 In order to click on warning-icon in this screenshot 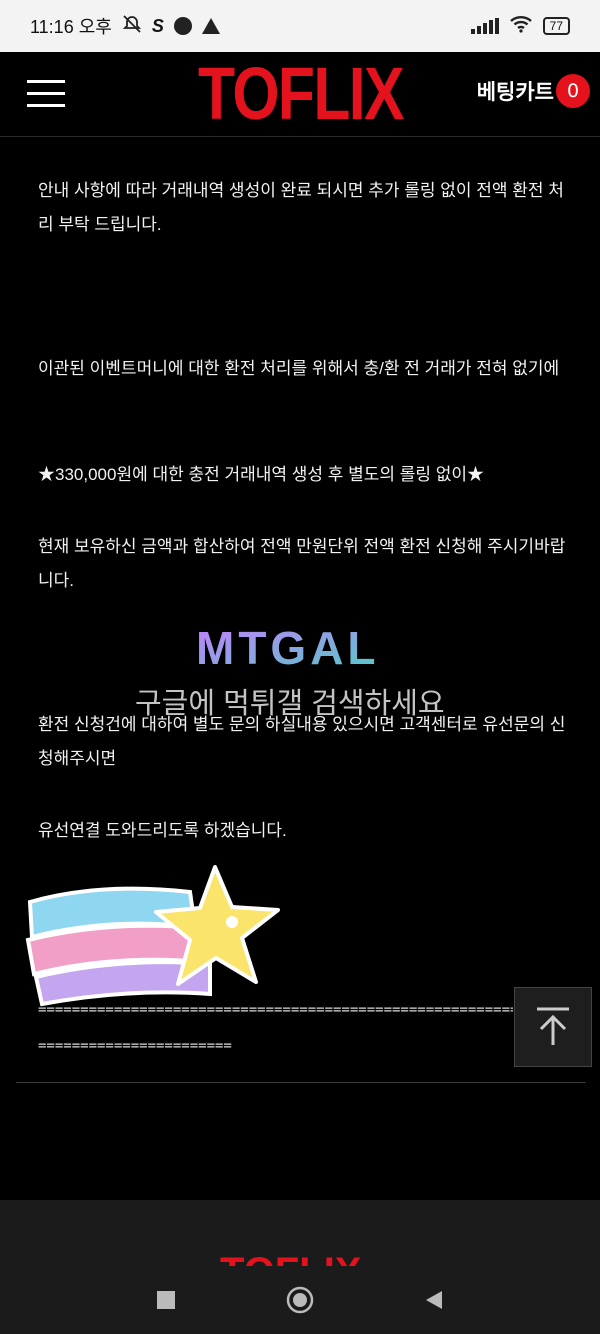, I will do `click(210, 26)`.